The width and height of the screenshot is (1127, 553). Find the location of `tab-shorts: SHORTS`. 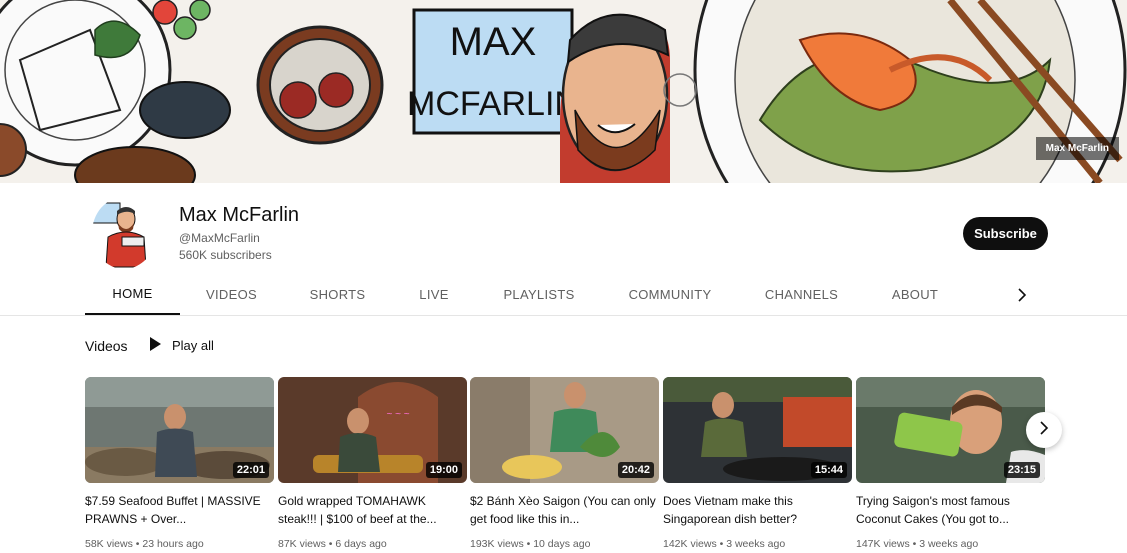

tab-shorts: SHORTS is located at coordinates (337, 294).